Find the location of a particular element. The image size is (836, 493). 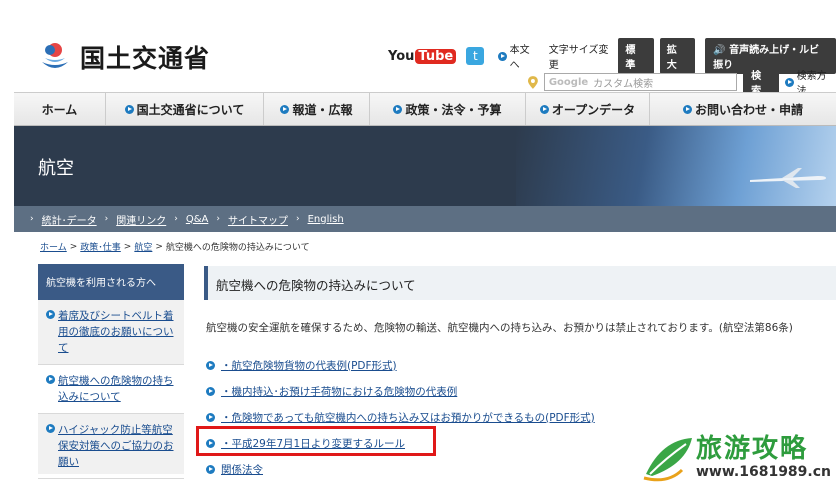

logo-text: 国土交通省 is located at coordinates (145, 58).